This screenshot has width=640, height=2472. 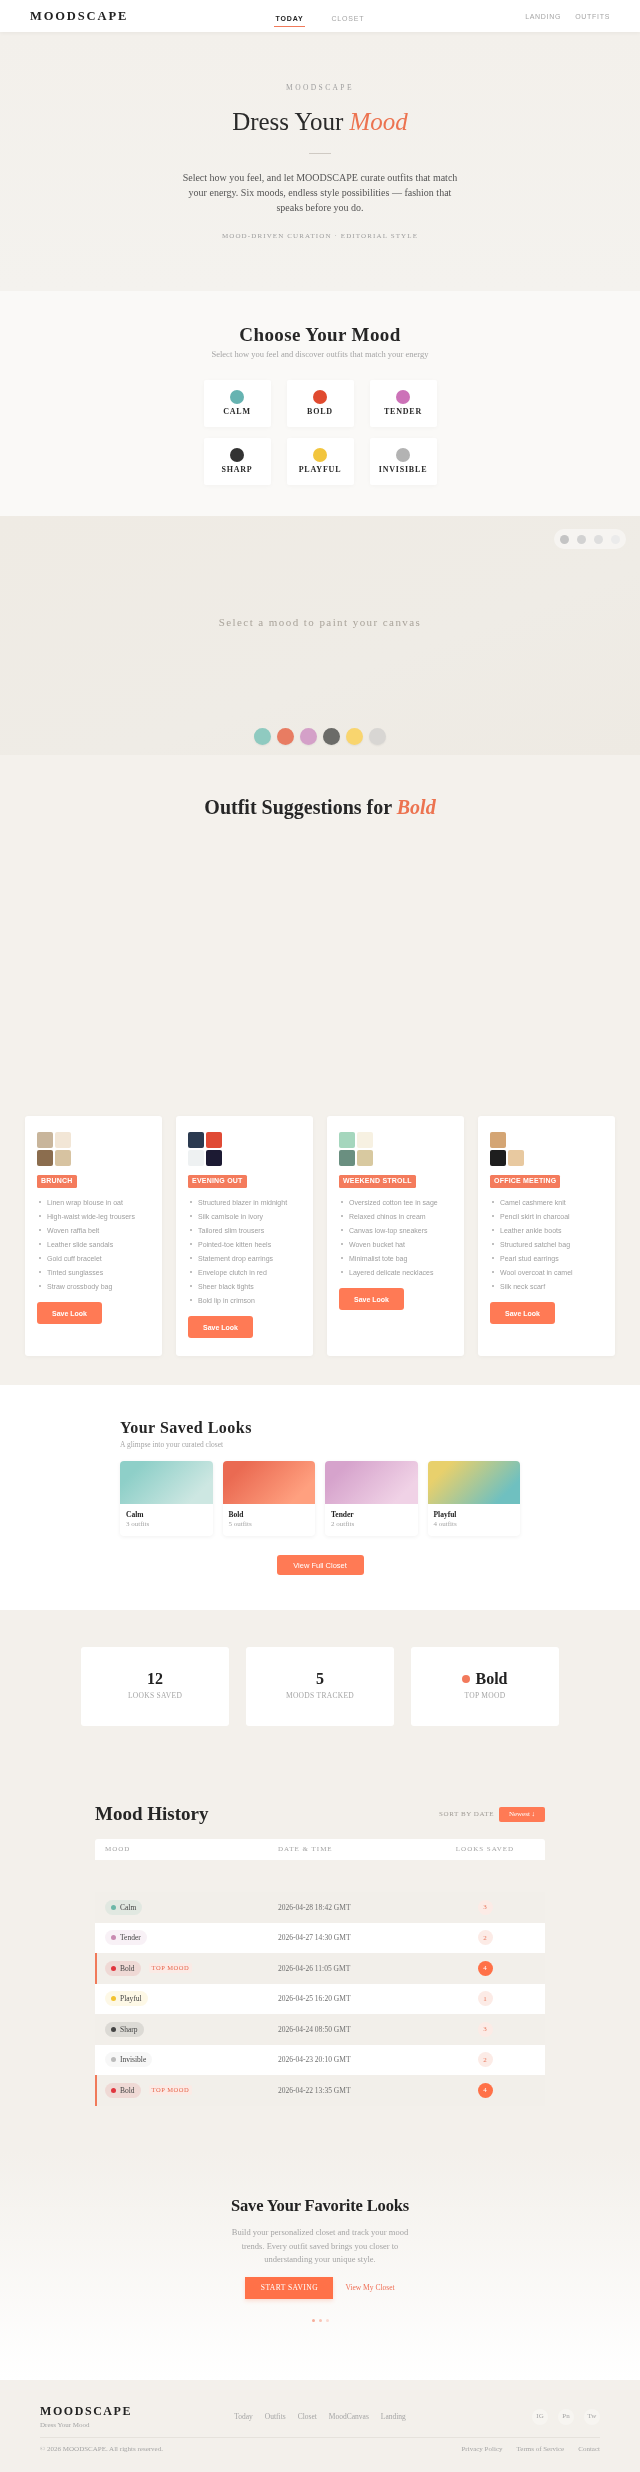 I want to click on stat-value: Bold, so click(x=491, y=1679).